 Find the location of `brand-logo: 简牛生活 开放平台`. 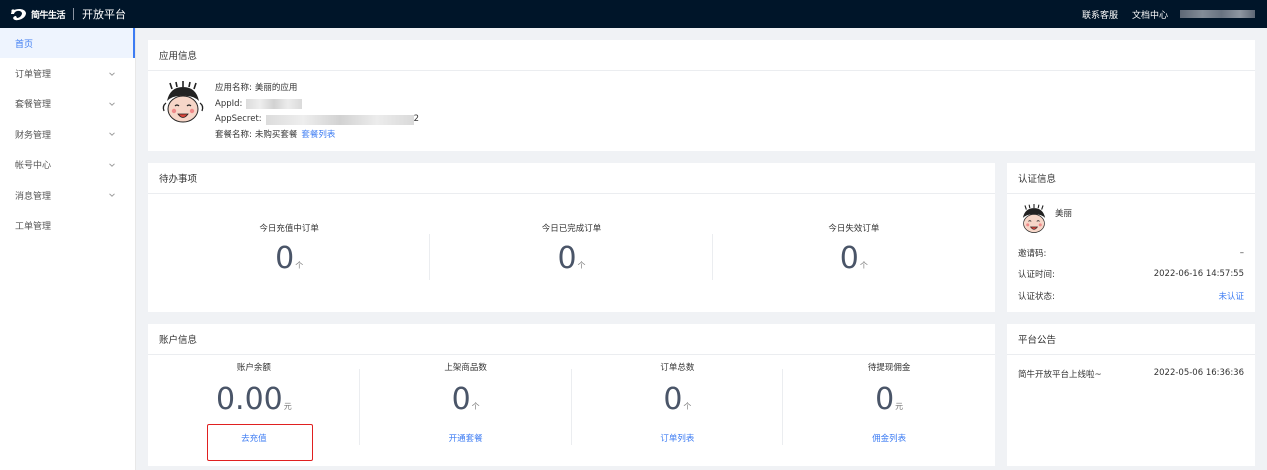

brand-logo: 简牛生活 开放平台 is located at coordinates (66, 14).